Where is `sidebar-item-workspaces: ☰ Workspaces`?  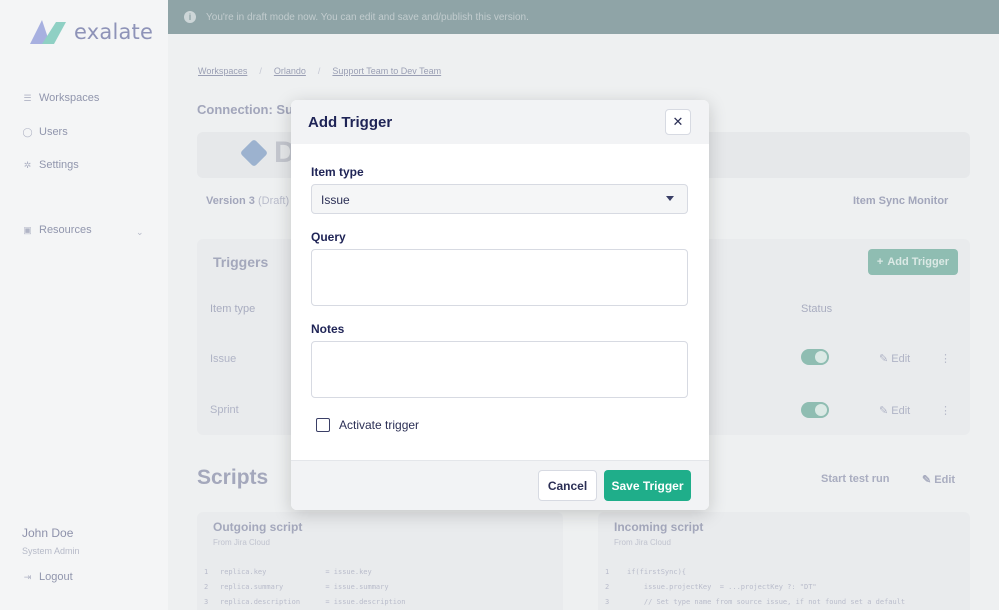
sidebar-item-workspaces: ☰ Workspaces is located at coordinates (60, 98).